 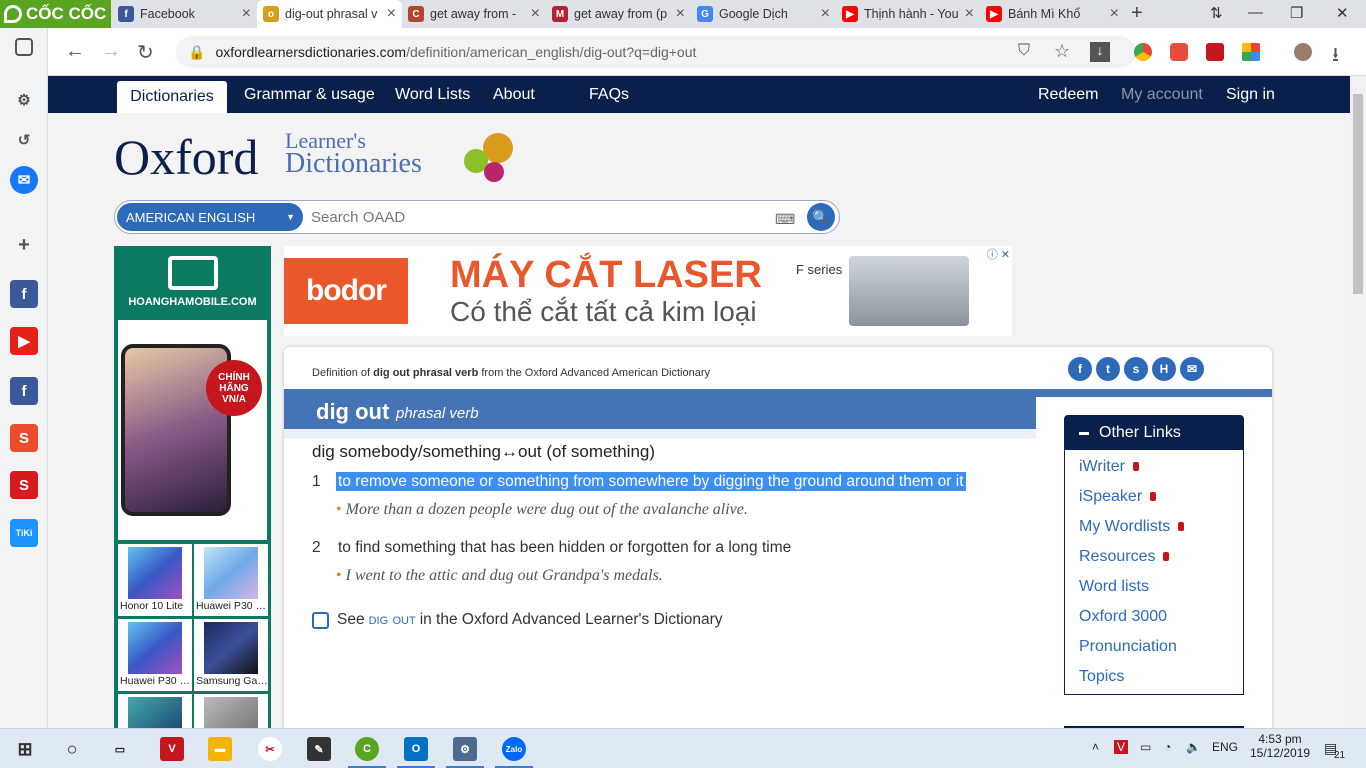 I want to click on downloads-icon: ⭳, so click(x=1335, y=57).